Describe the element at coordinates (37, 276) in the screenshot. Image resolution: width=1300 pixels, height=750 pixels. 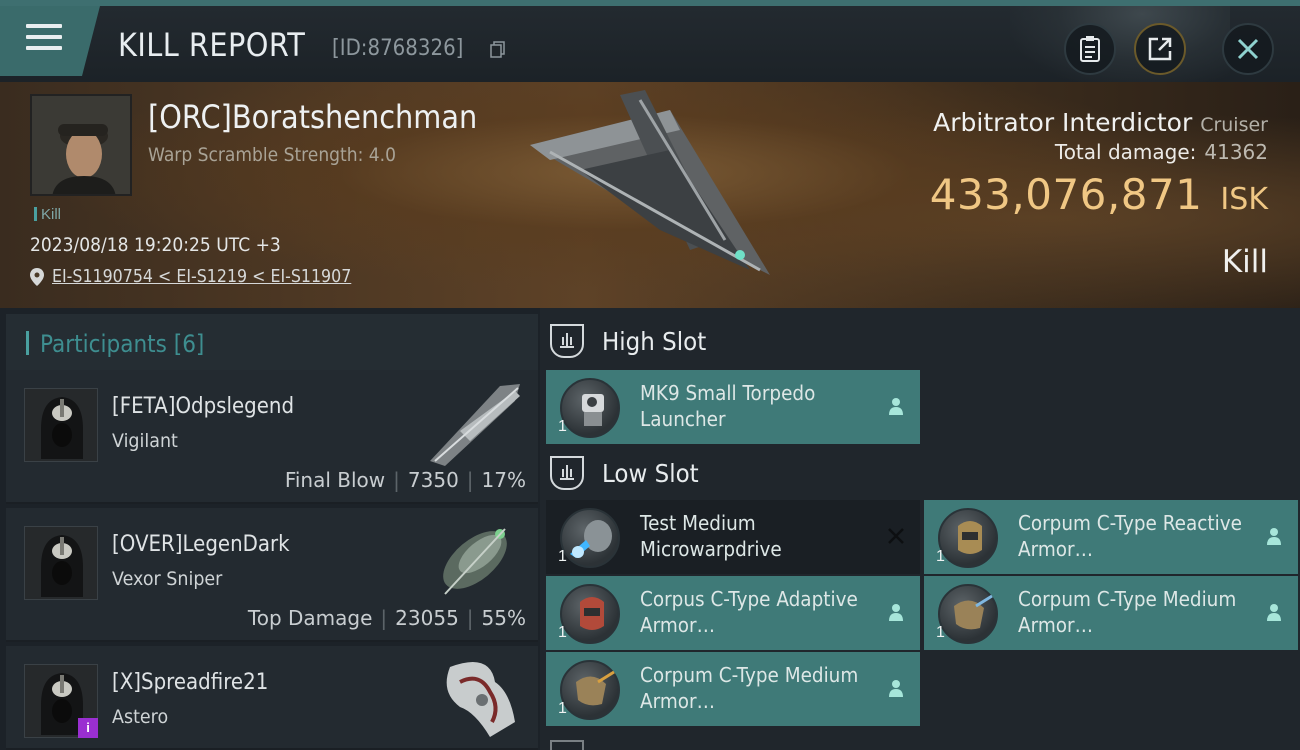
I see `location-pin-icon` at that location.